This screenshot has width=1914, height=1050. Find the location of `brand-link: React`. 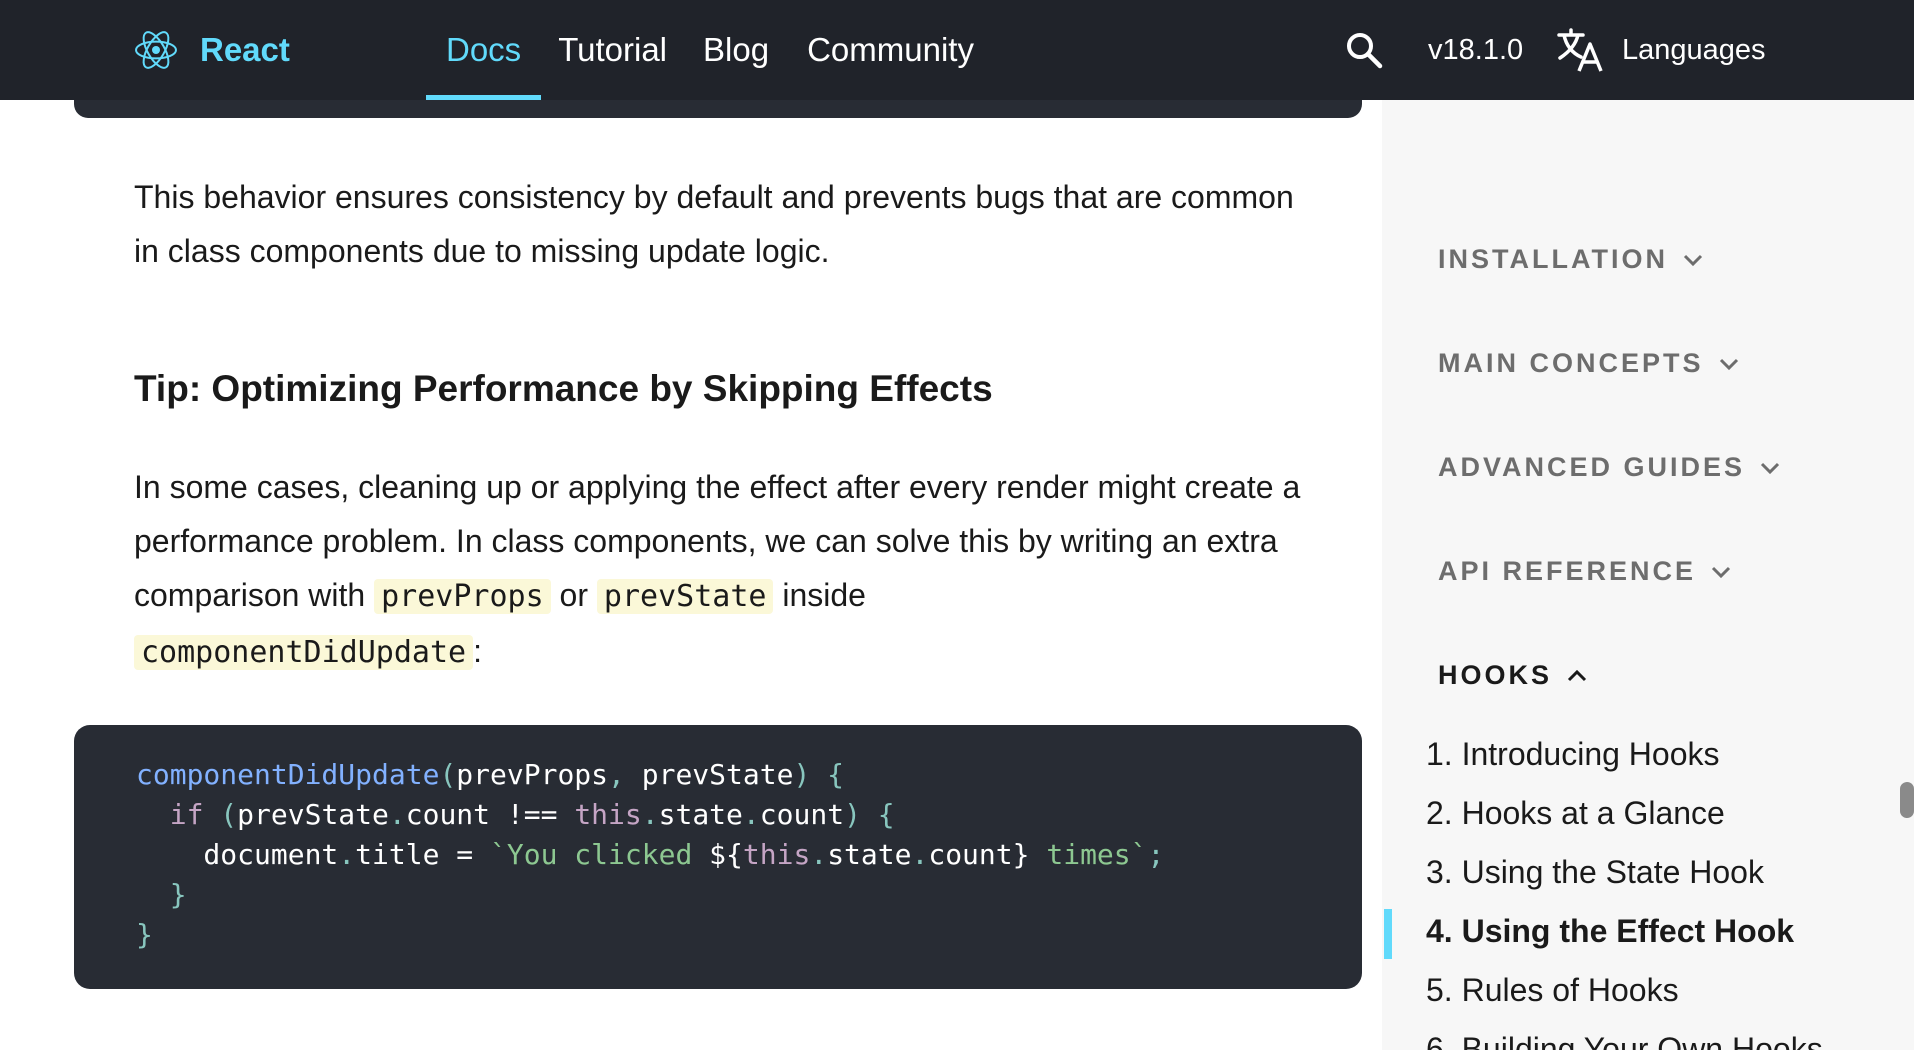

brand-link: React is located at coordinates (211, 50).